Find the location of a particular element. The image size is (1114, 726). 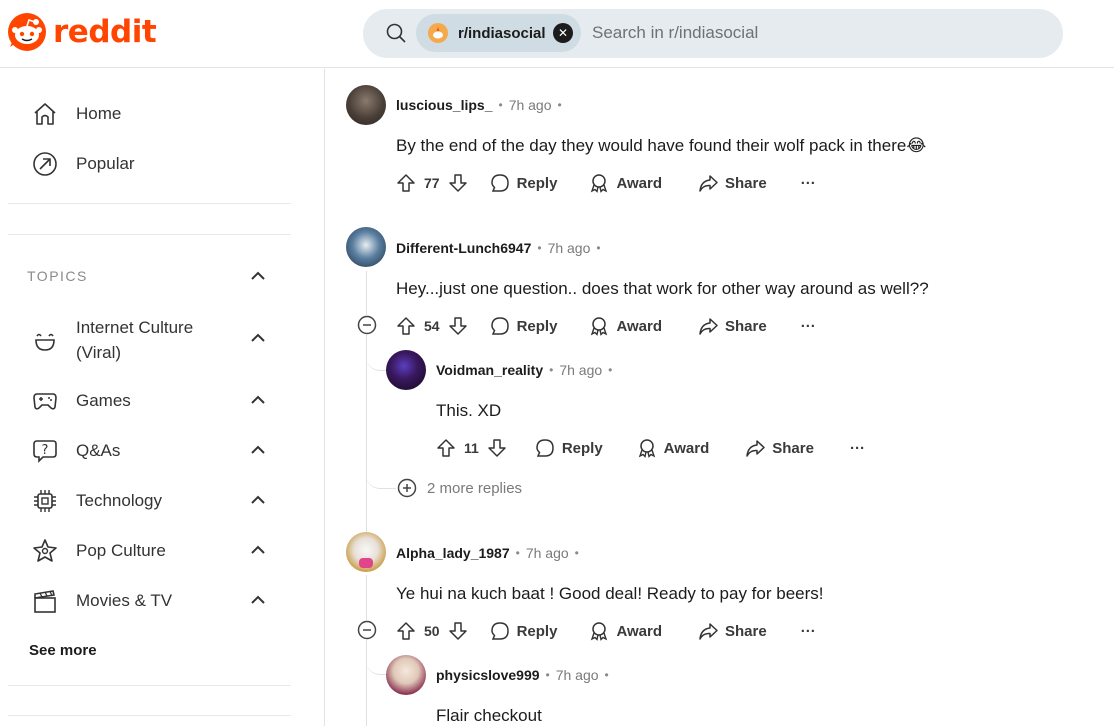

subreddit-icon is located at coordinates (438, 33).